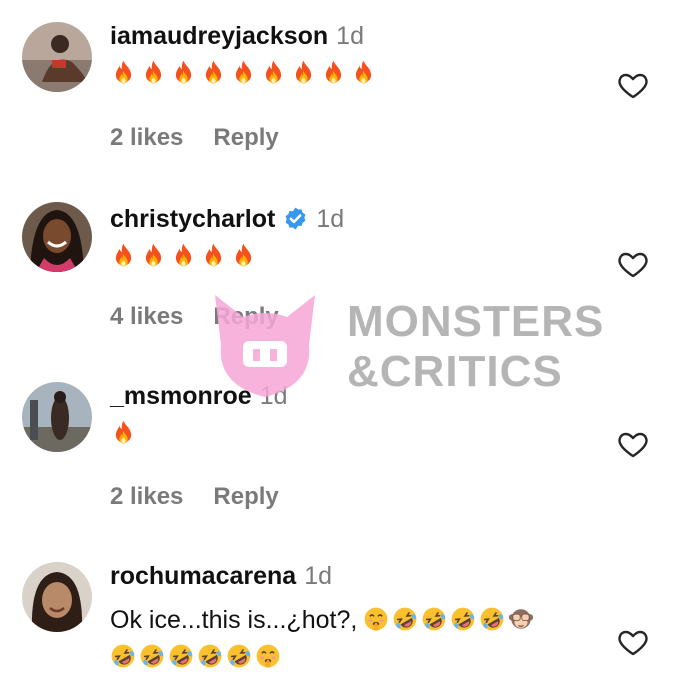 The height and width of the screenshot is (700, 680). I want to click on comment-body: _msmonroe 1d, so click(355, 414).